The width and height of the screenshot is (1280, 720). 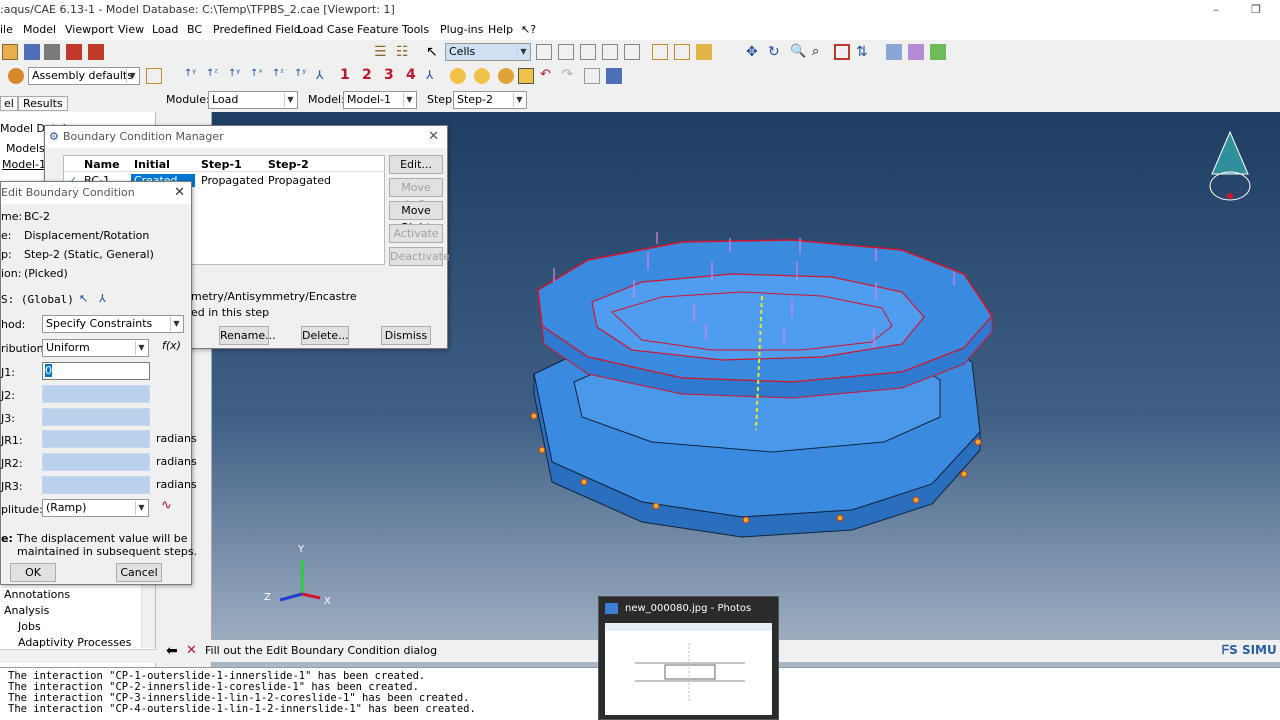 I want to click on ur3-input, so click(x=96, y=485).